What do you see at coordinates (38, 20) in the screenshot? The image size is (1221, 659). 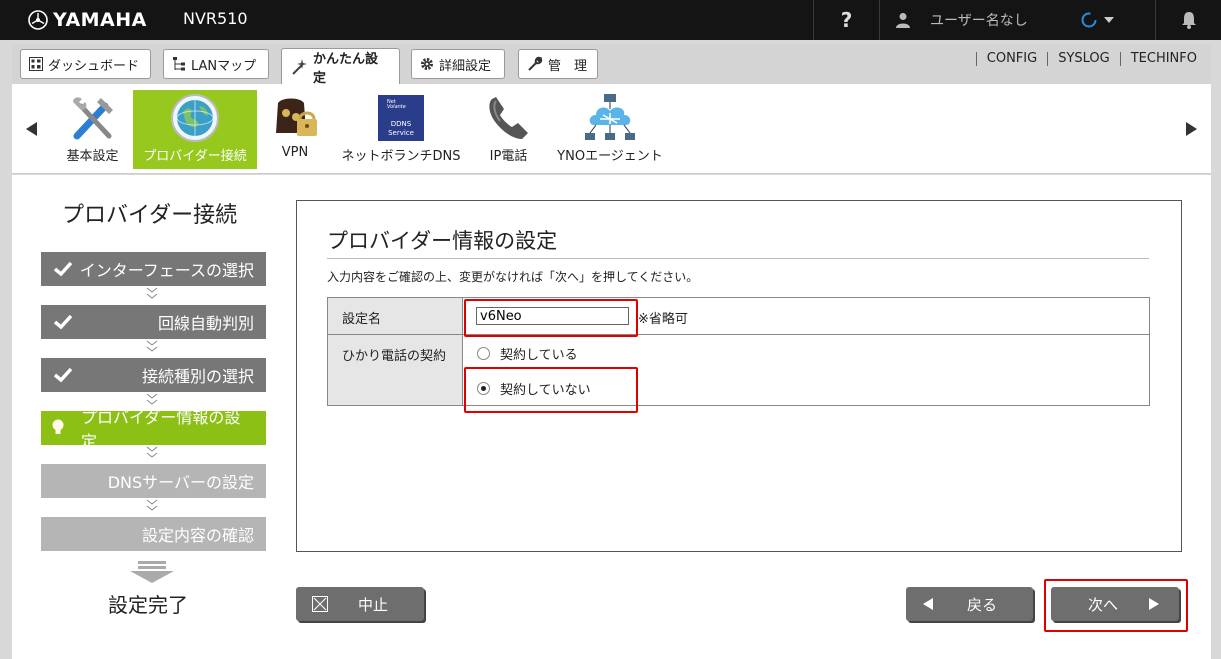 I see `tuning-fork-emblem-icon` at bounding box center [38, 20].